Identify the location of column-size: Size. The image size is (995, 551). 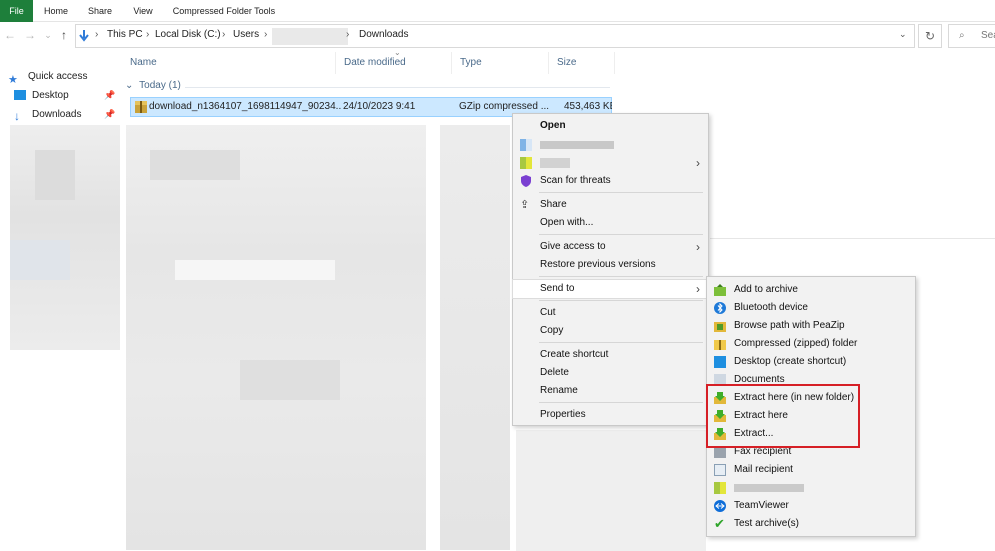
(582, 63).